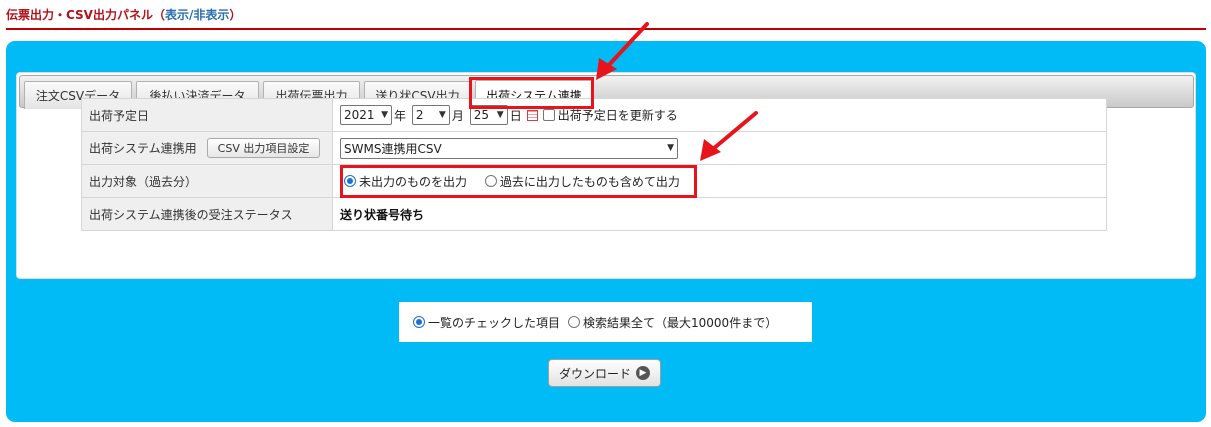 This screenshot has height=427, width=1211. I want to click on arrow-to-tab, so click(622, 51).